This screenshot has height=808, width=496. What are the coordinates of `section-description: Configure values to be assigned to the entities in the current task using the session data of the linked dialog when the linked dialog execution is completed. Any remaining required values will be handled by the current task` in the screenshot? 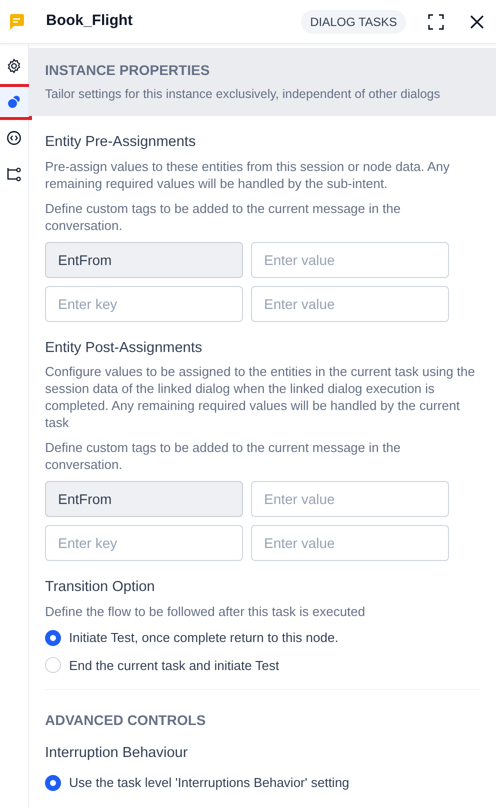 It's located at (260, 397).